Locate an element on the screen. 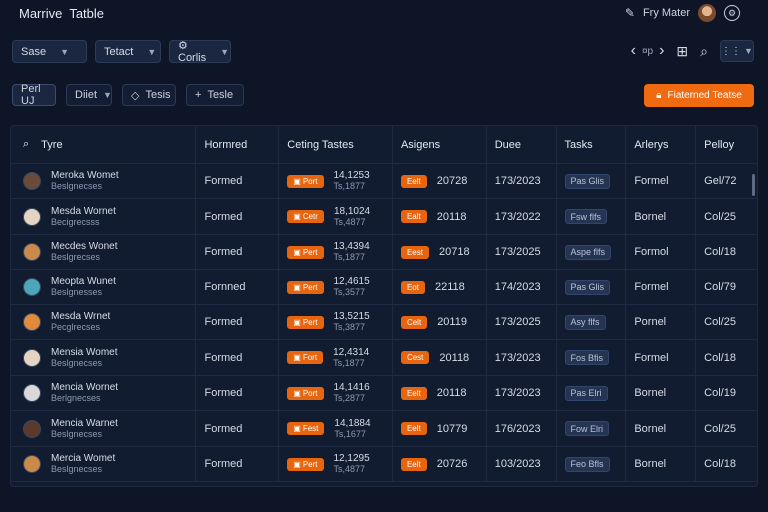 The image size is (768, 512). task-badge: Fsw flfs is located at coordinates (586, 216).